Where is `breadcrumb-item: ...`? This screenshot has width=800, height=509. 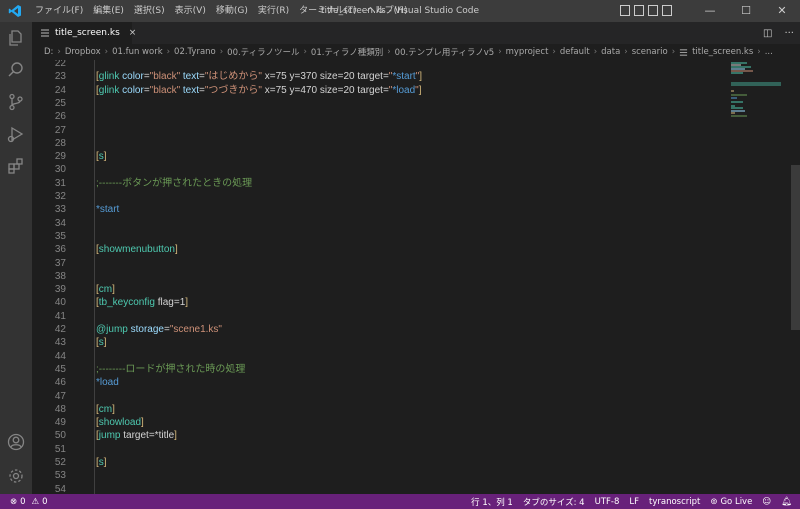 breadcrumb-item: ... is located at coordinates (769, 52).